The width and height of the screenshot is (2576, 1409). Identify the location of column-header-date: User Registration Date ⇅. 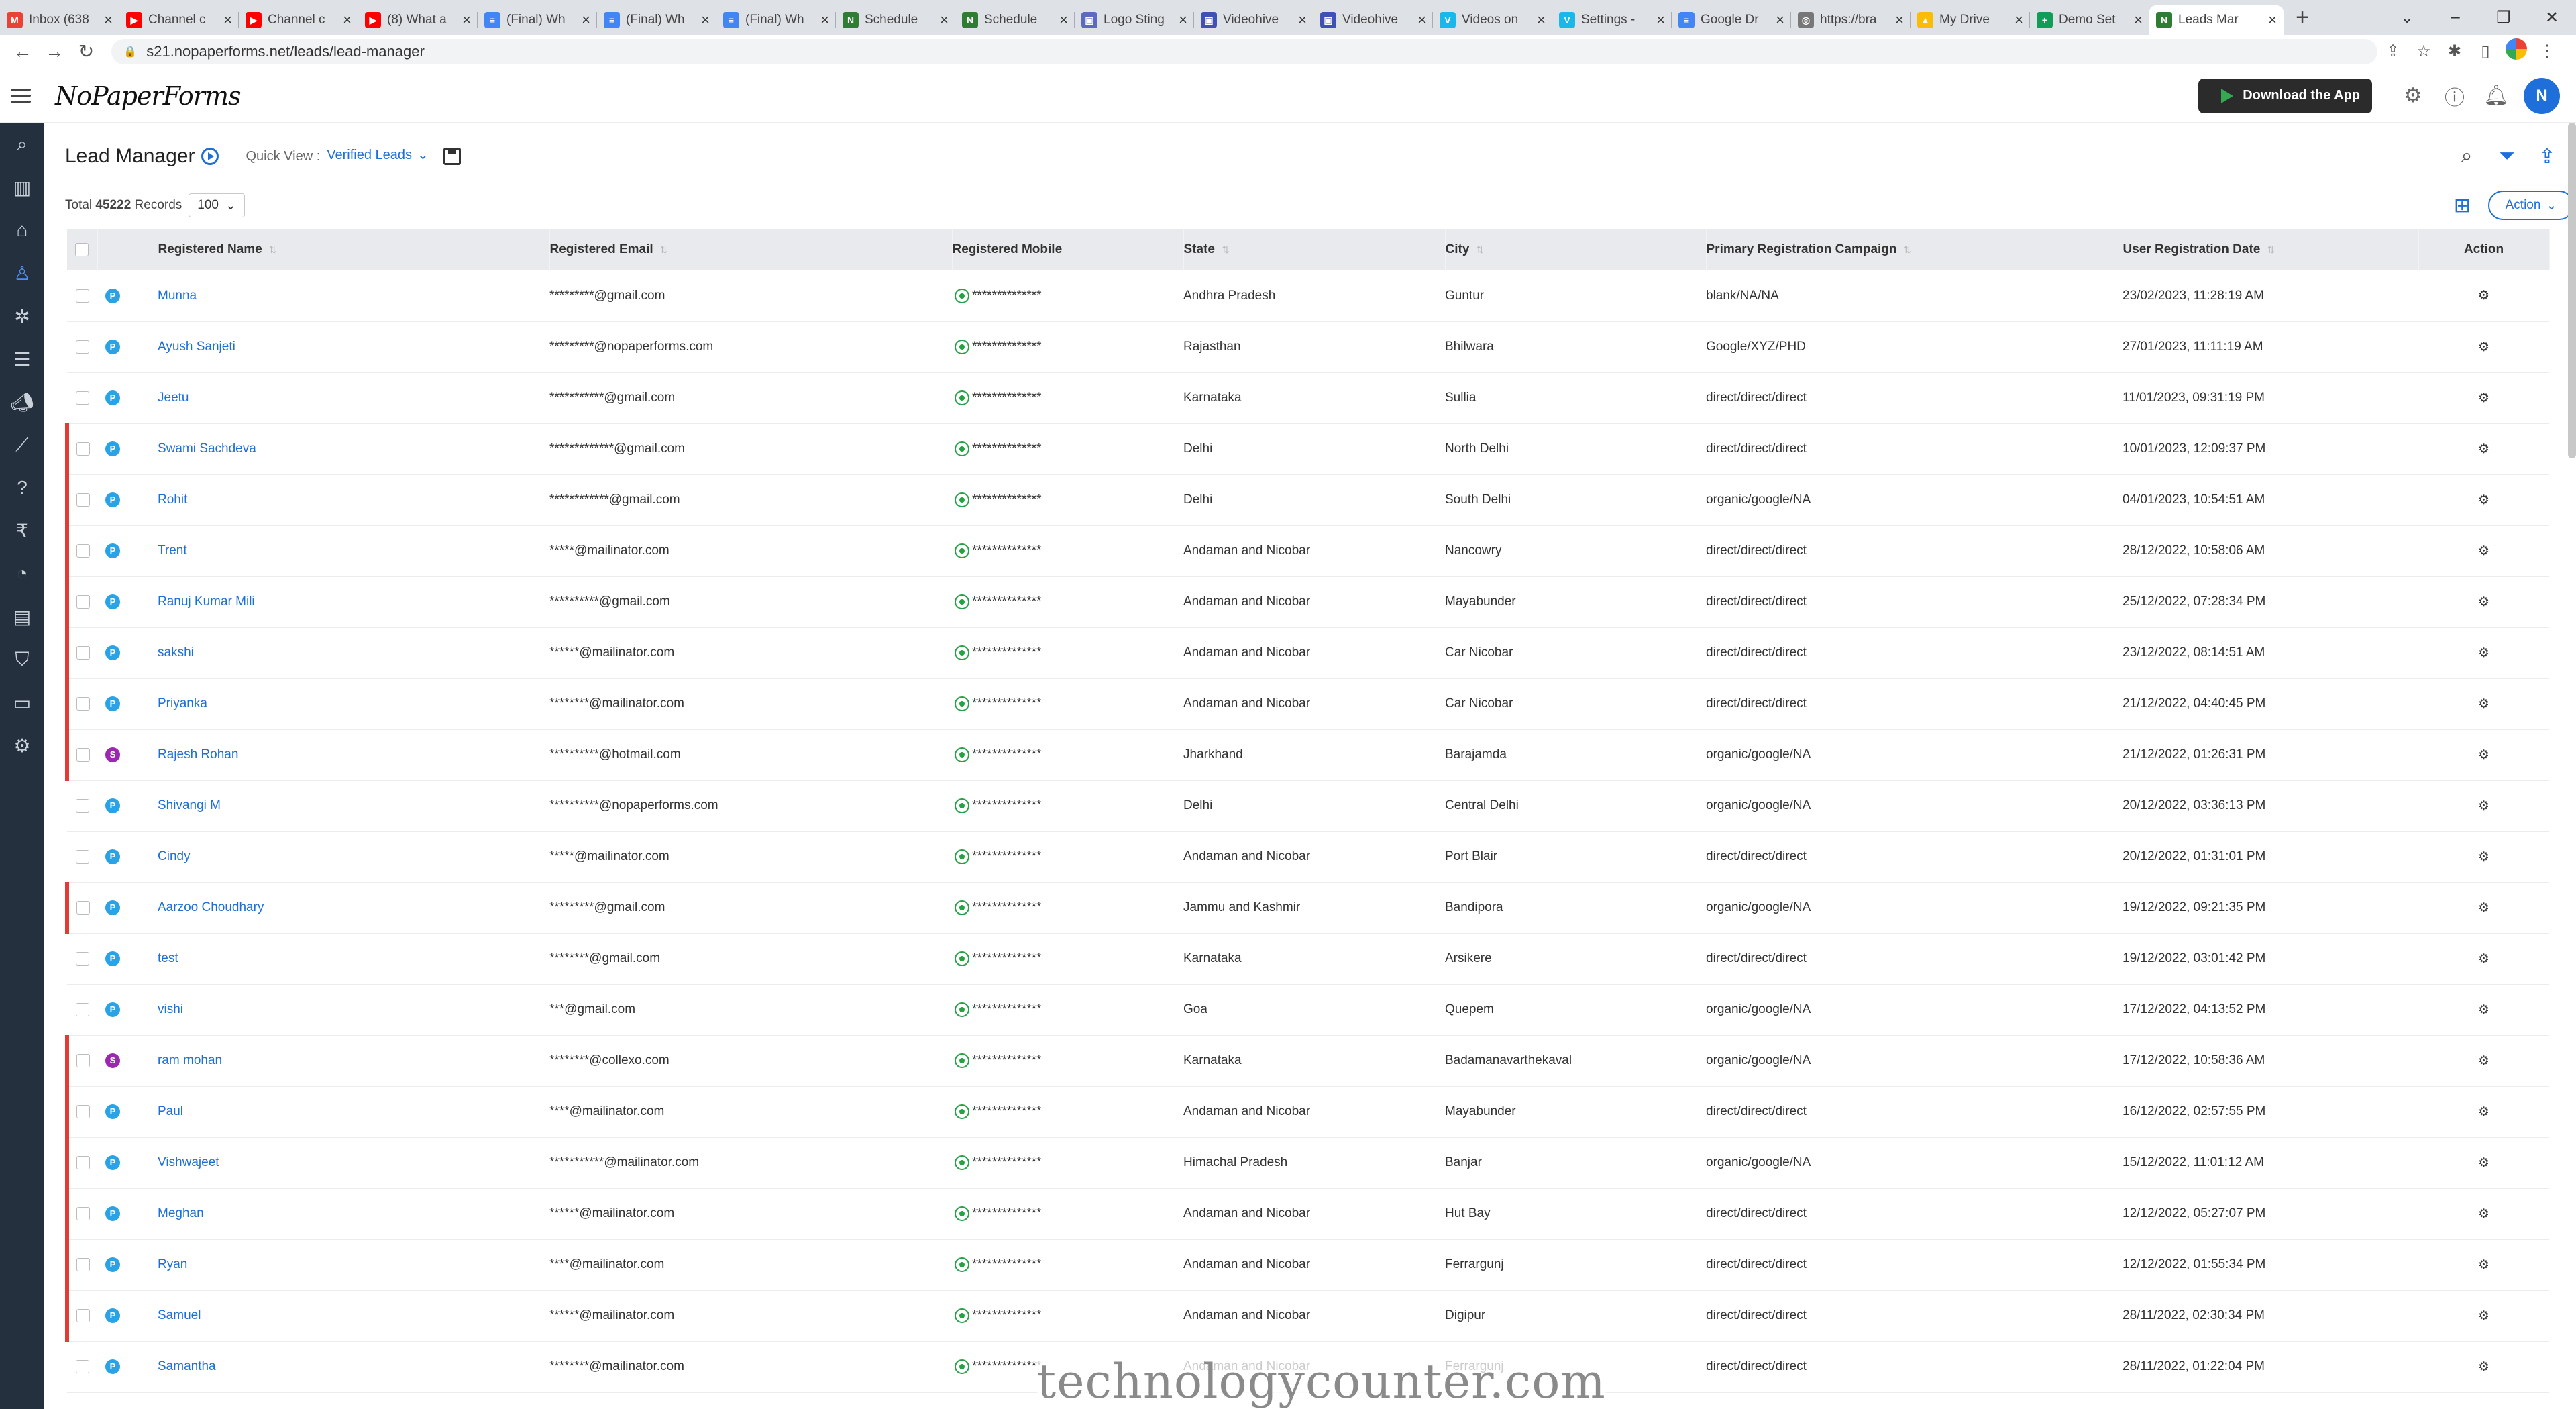
(2271, 249).